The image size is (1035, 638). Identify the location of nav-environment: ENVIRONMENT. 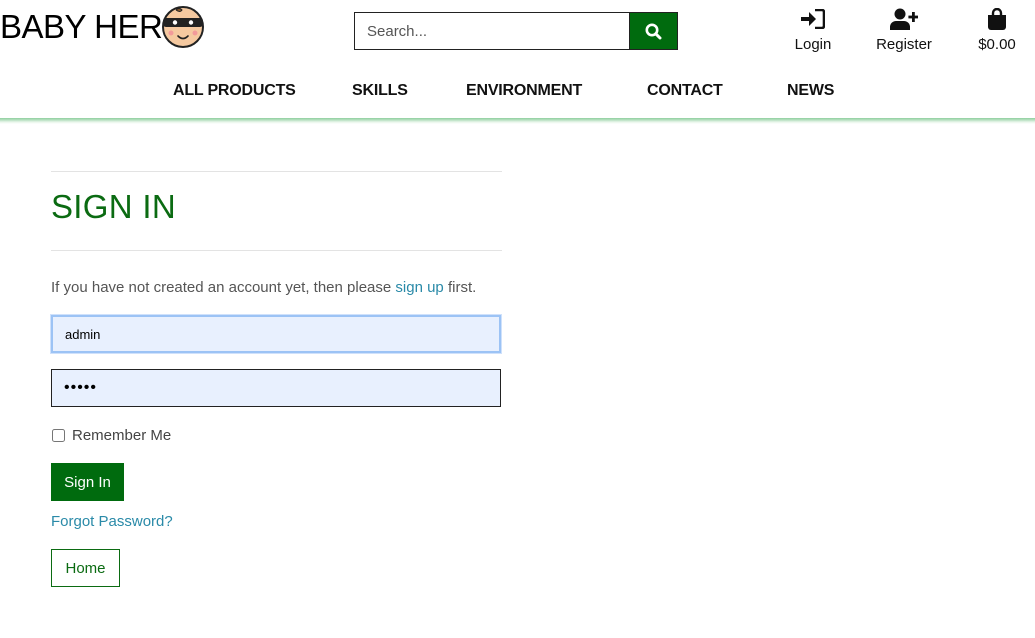
(524, 91).